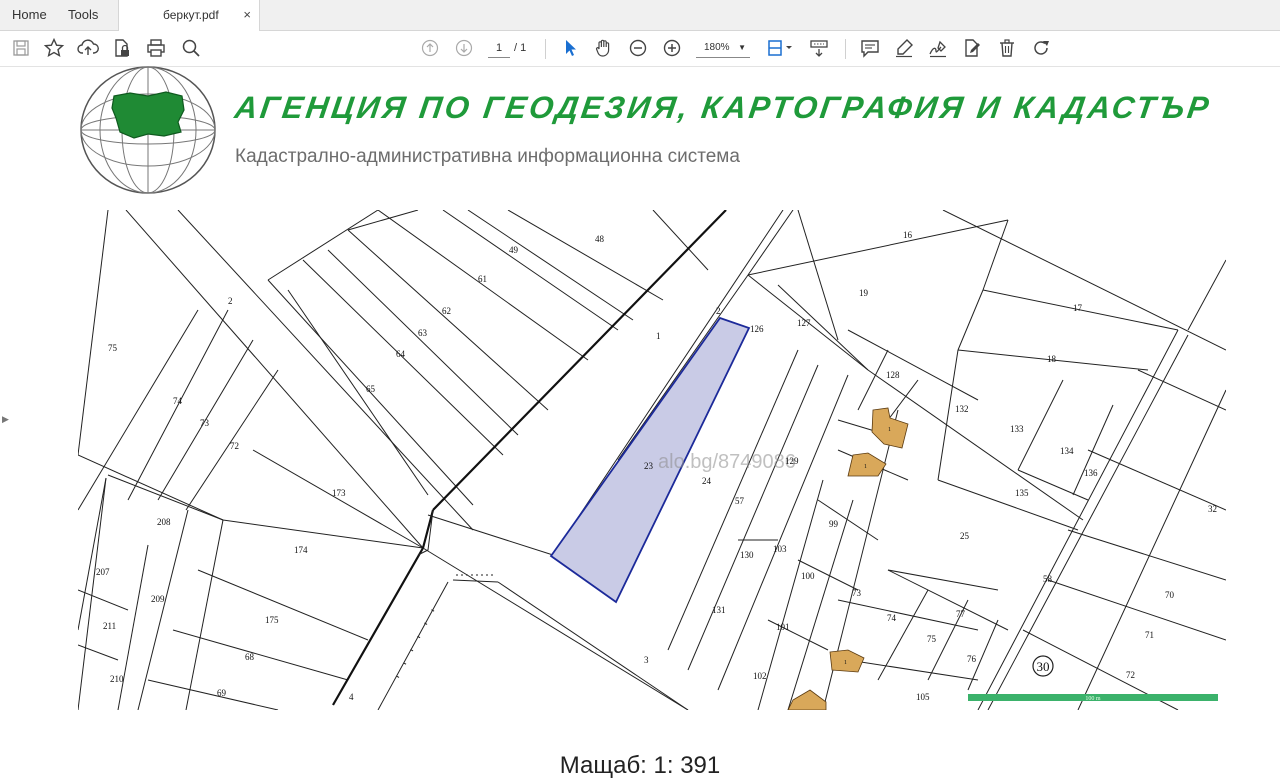  Describe the element at coordinates (1007, 48) in the screenshot. I see `delete-icon` at that location.